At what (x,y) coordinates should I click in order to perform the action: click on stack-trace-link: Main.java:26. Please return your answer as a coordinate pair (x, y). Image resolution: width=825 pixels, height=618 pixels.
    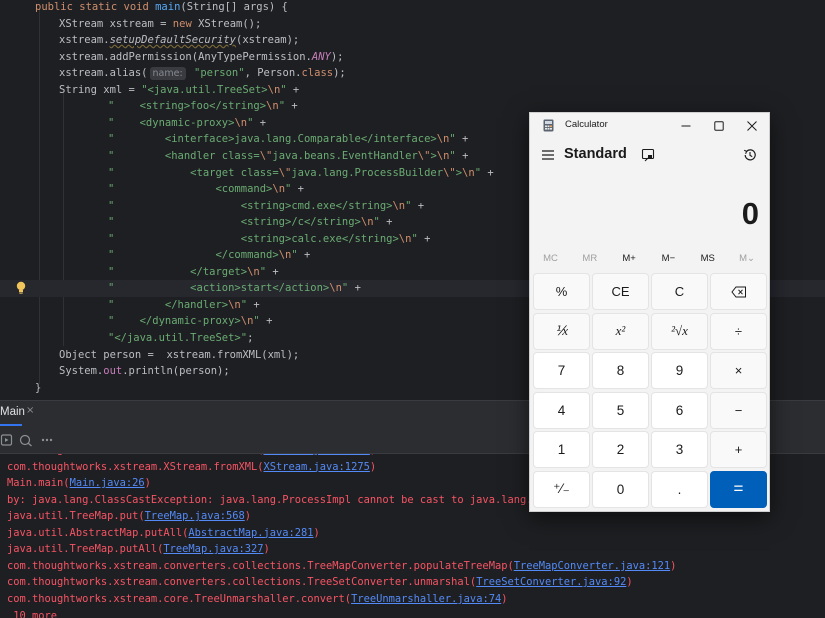
    Looking at the image, I should click on (107, 483).